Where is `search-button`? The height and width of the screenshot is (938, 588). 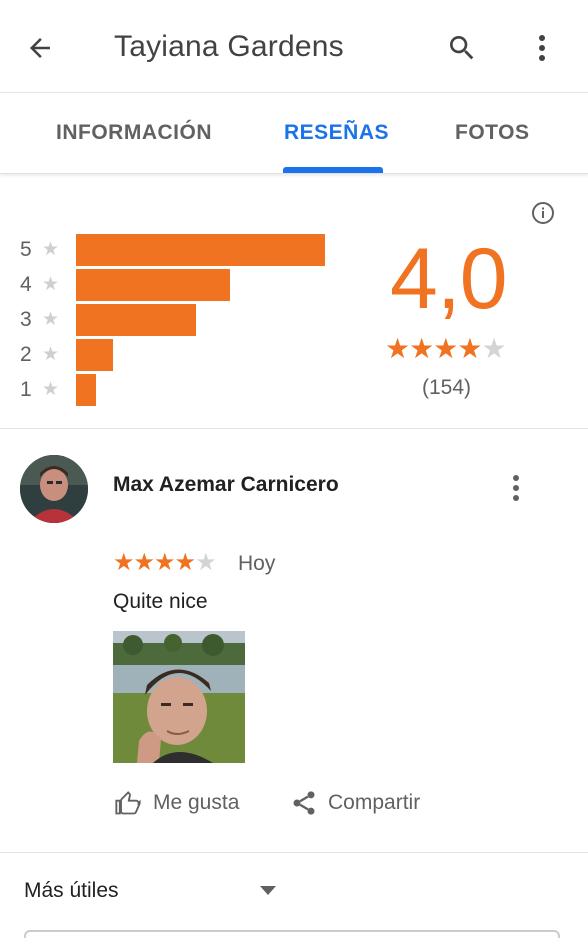
search-button is located at coordinates (462, 48).